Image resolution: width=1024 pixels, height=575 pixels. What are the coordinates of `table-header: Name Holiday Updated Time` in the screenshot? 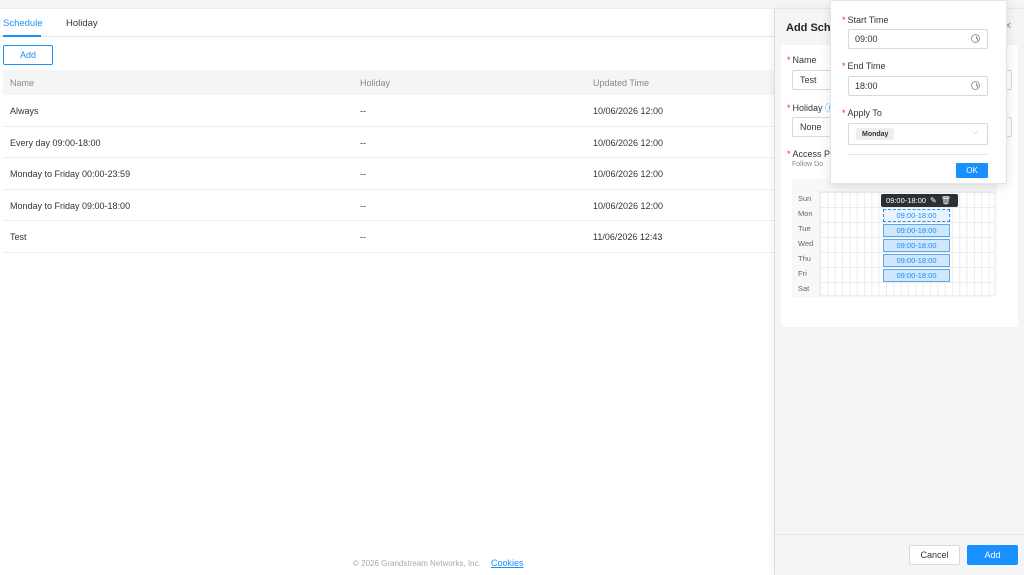 It's located at (389, 82).